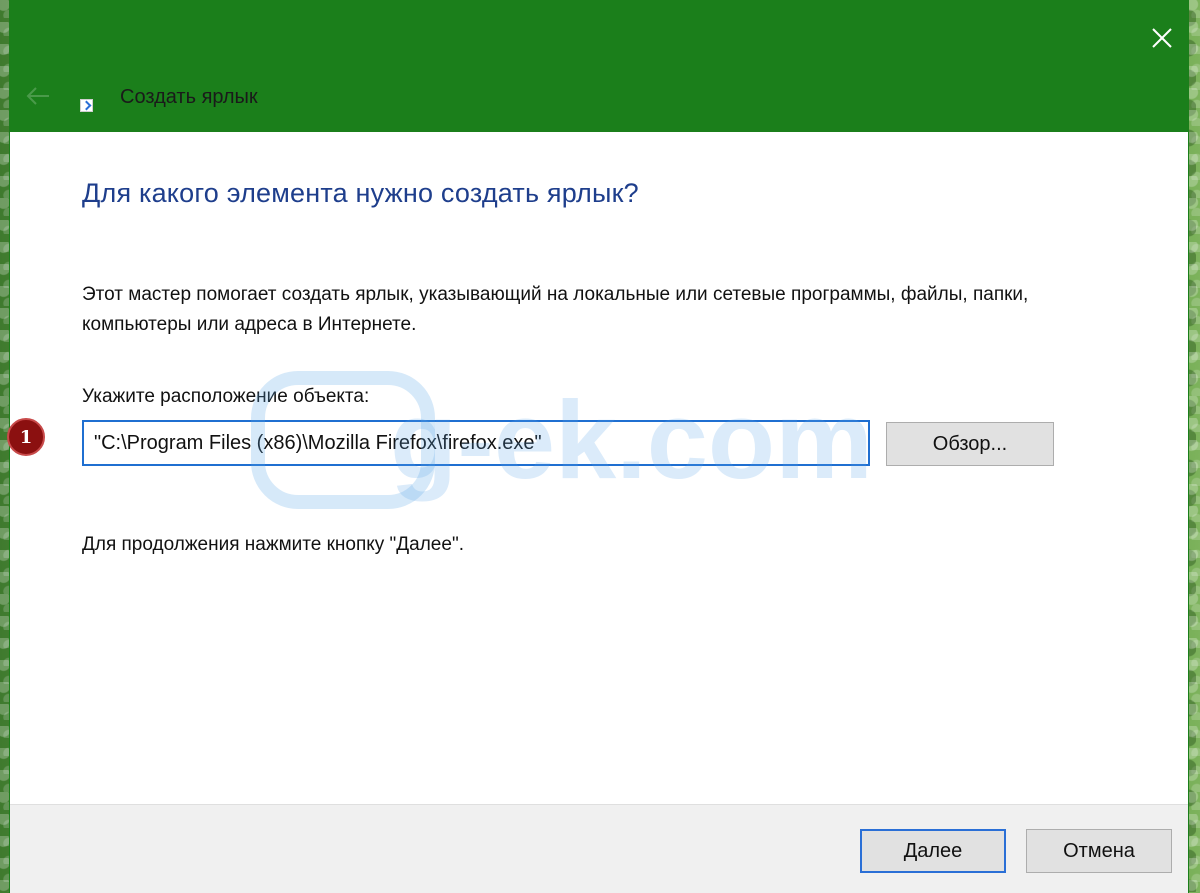  I want to click on shortcut-icon, so click(86, 105).